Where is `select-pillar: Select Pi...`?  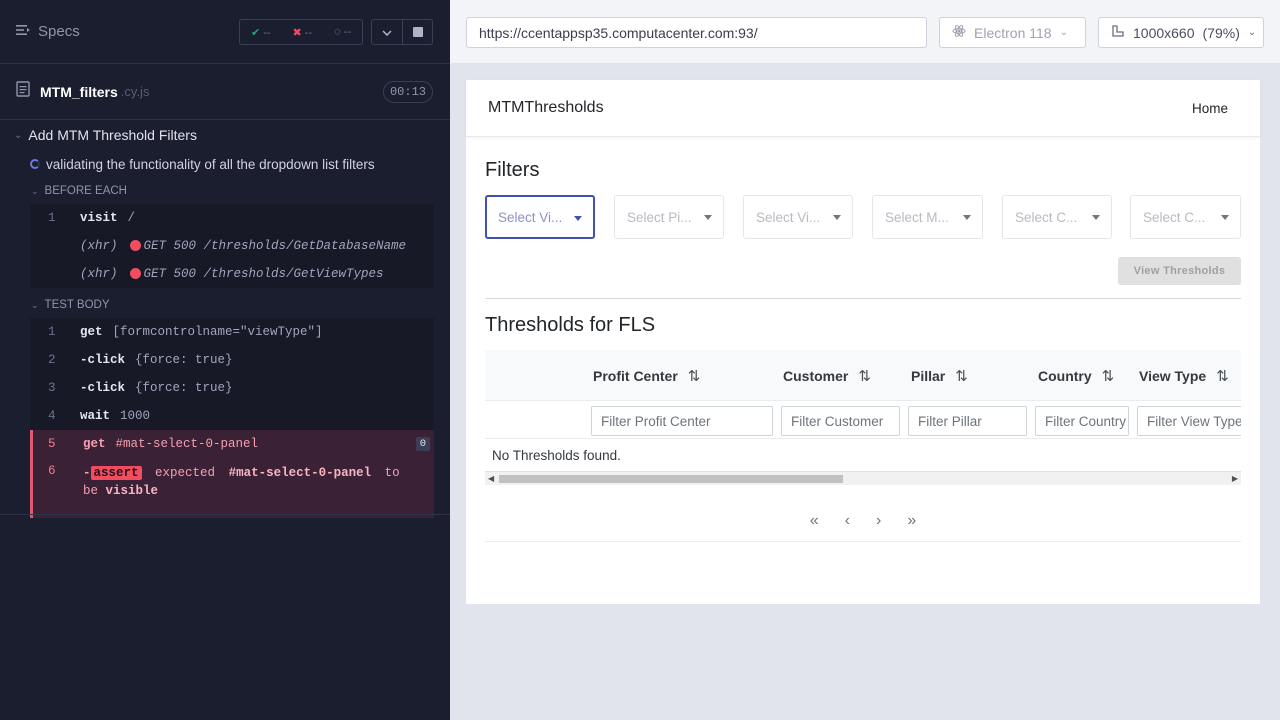 select-pillar: Select Pi... is located at coordinates (669, 217).